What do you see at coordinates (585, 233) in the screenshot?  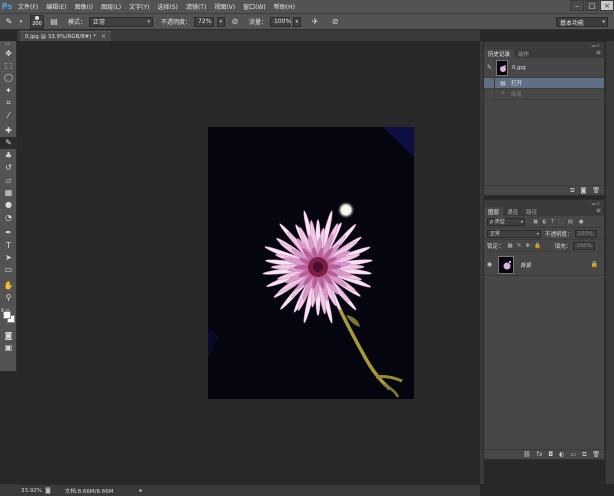 I see `layer-opacity-input: 100%` at bounding box center [585, 233].